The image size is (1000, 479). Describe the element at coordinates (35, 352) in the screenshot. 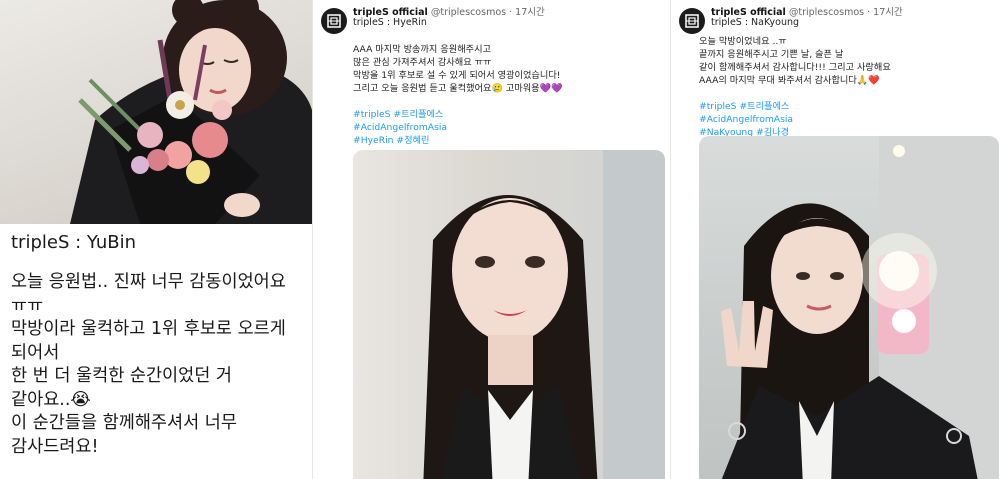

I see `caption-line: 되어서` at that location.